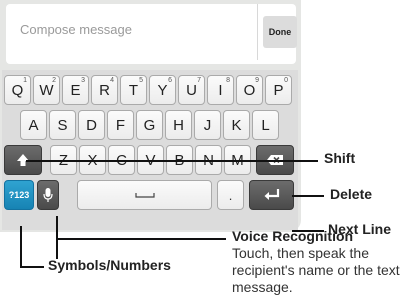 The width and height of the screenshot is (413, 301). I want to click on key-q: Q 1, so click(17, 90).